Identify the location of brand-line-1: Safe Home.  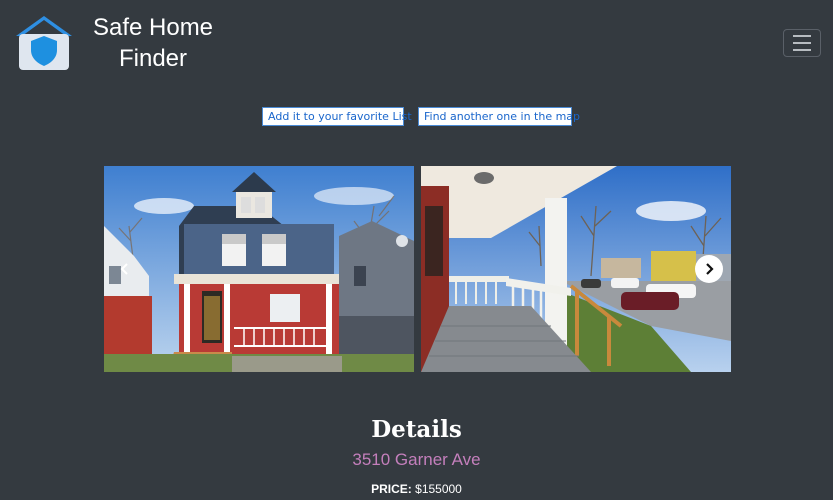
(153, 27).